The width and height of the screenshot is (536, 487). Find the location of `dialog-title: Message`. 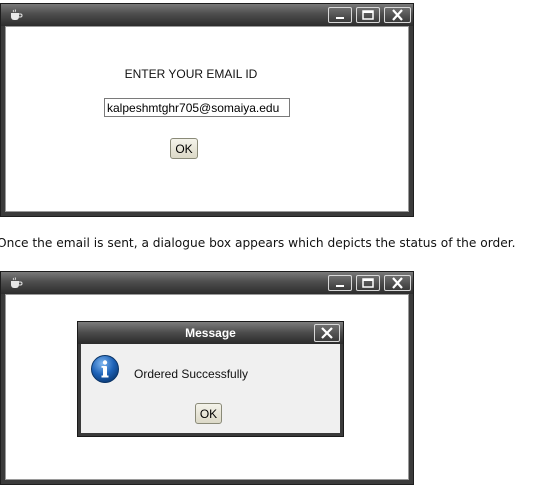

dialog-title: Message is located at coordinates (210, 333).